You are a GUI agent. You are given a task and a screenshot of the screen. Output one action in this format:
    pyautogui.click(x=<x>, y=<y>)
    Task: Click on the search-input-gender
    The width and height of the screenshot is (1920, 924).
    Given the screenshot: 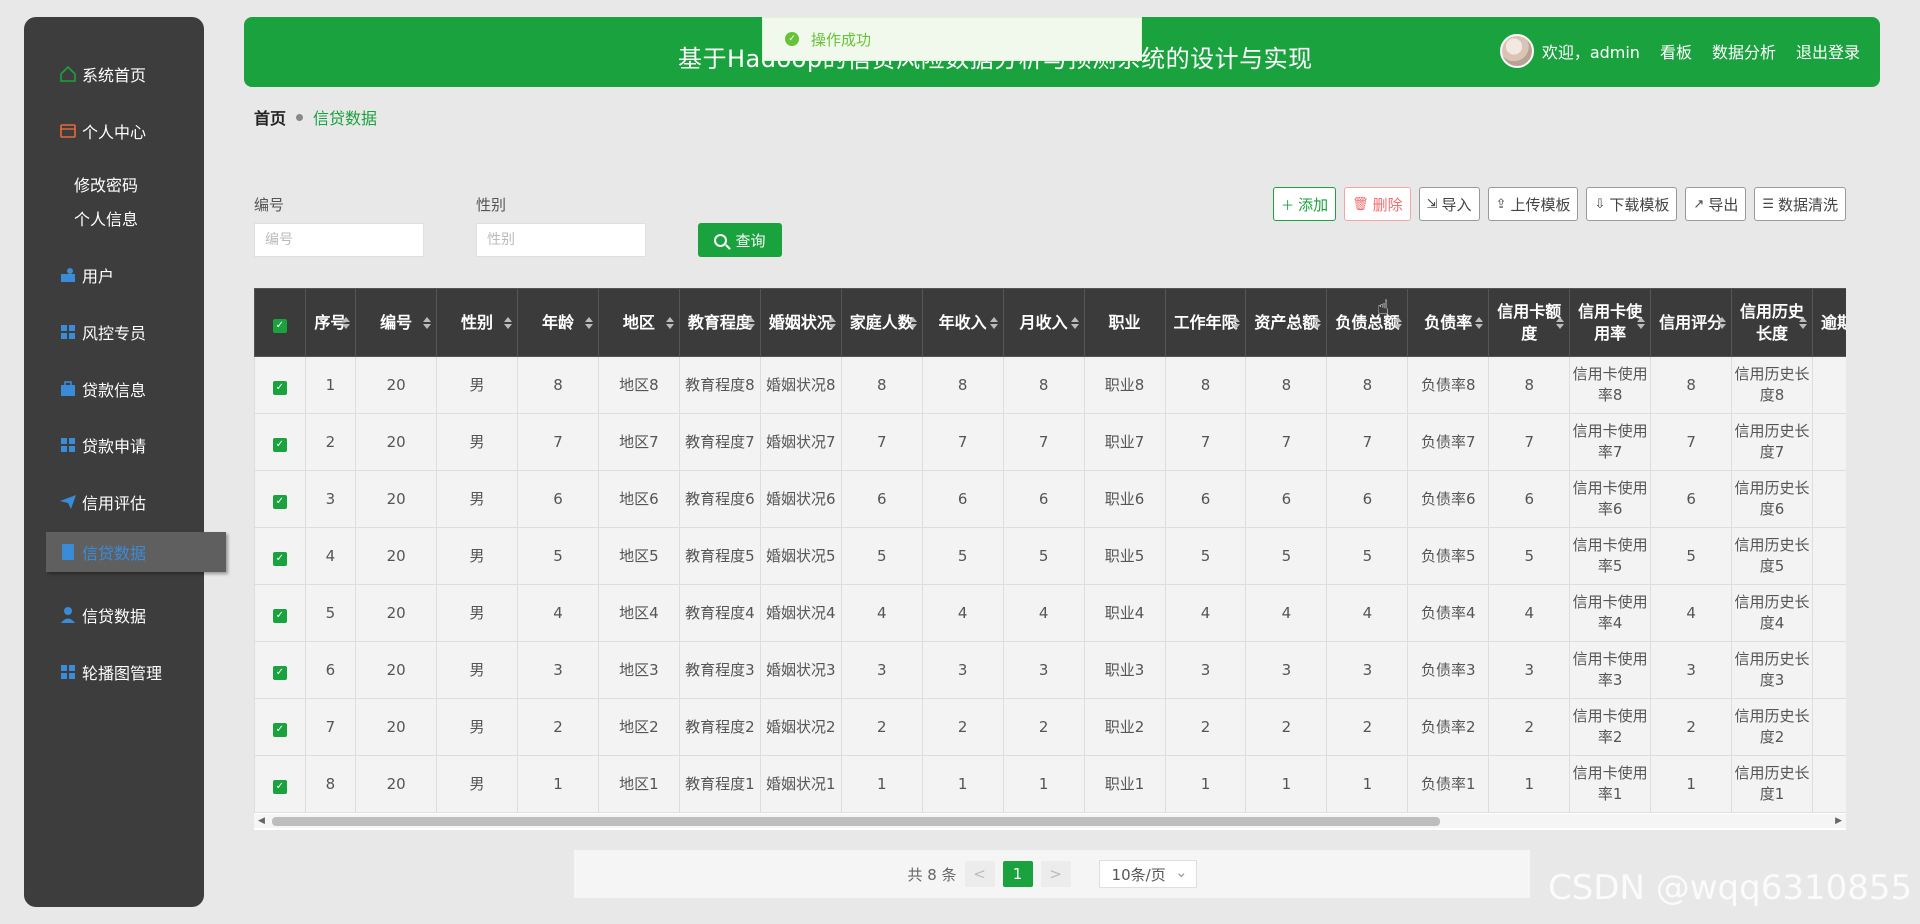 What is the action you would take?
    pyautogui.click(x=561, y=240)
    